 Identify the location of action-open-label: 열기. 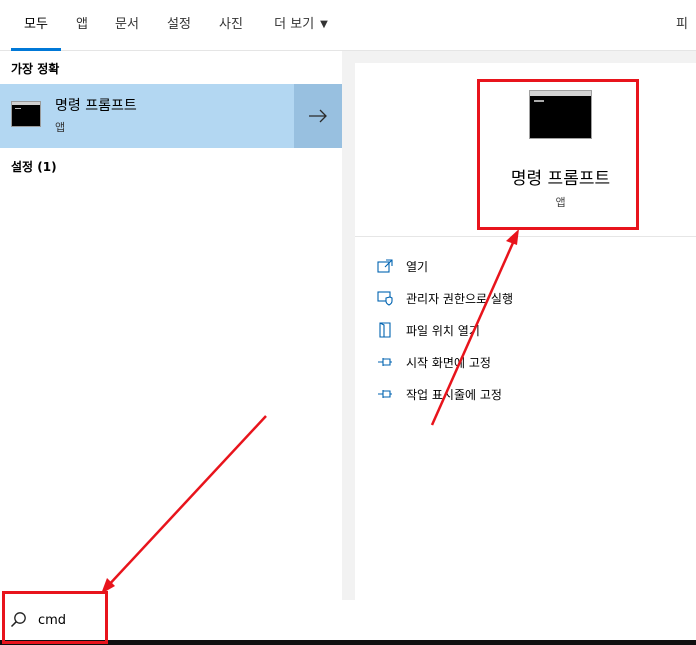
(417, 266).